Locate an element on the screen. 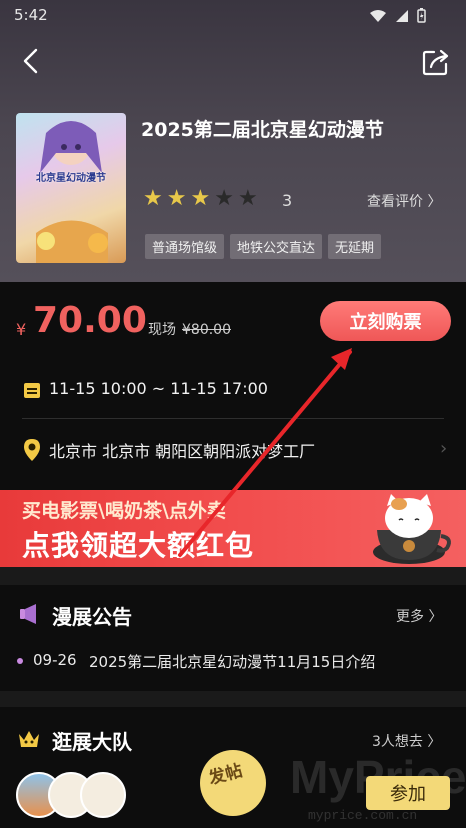  onsite-old-price: ¥80.00 is located at coordinates (206, 330).